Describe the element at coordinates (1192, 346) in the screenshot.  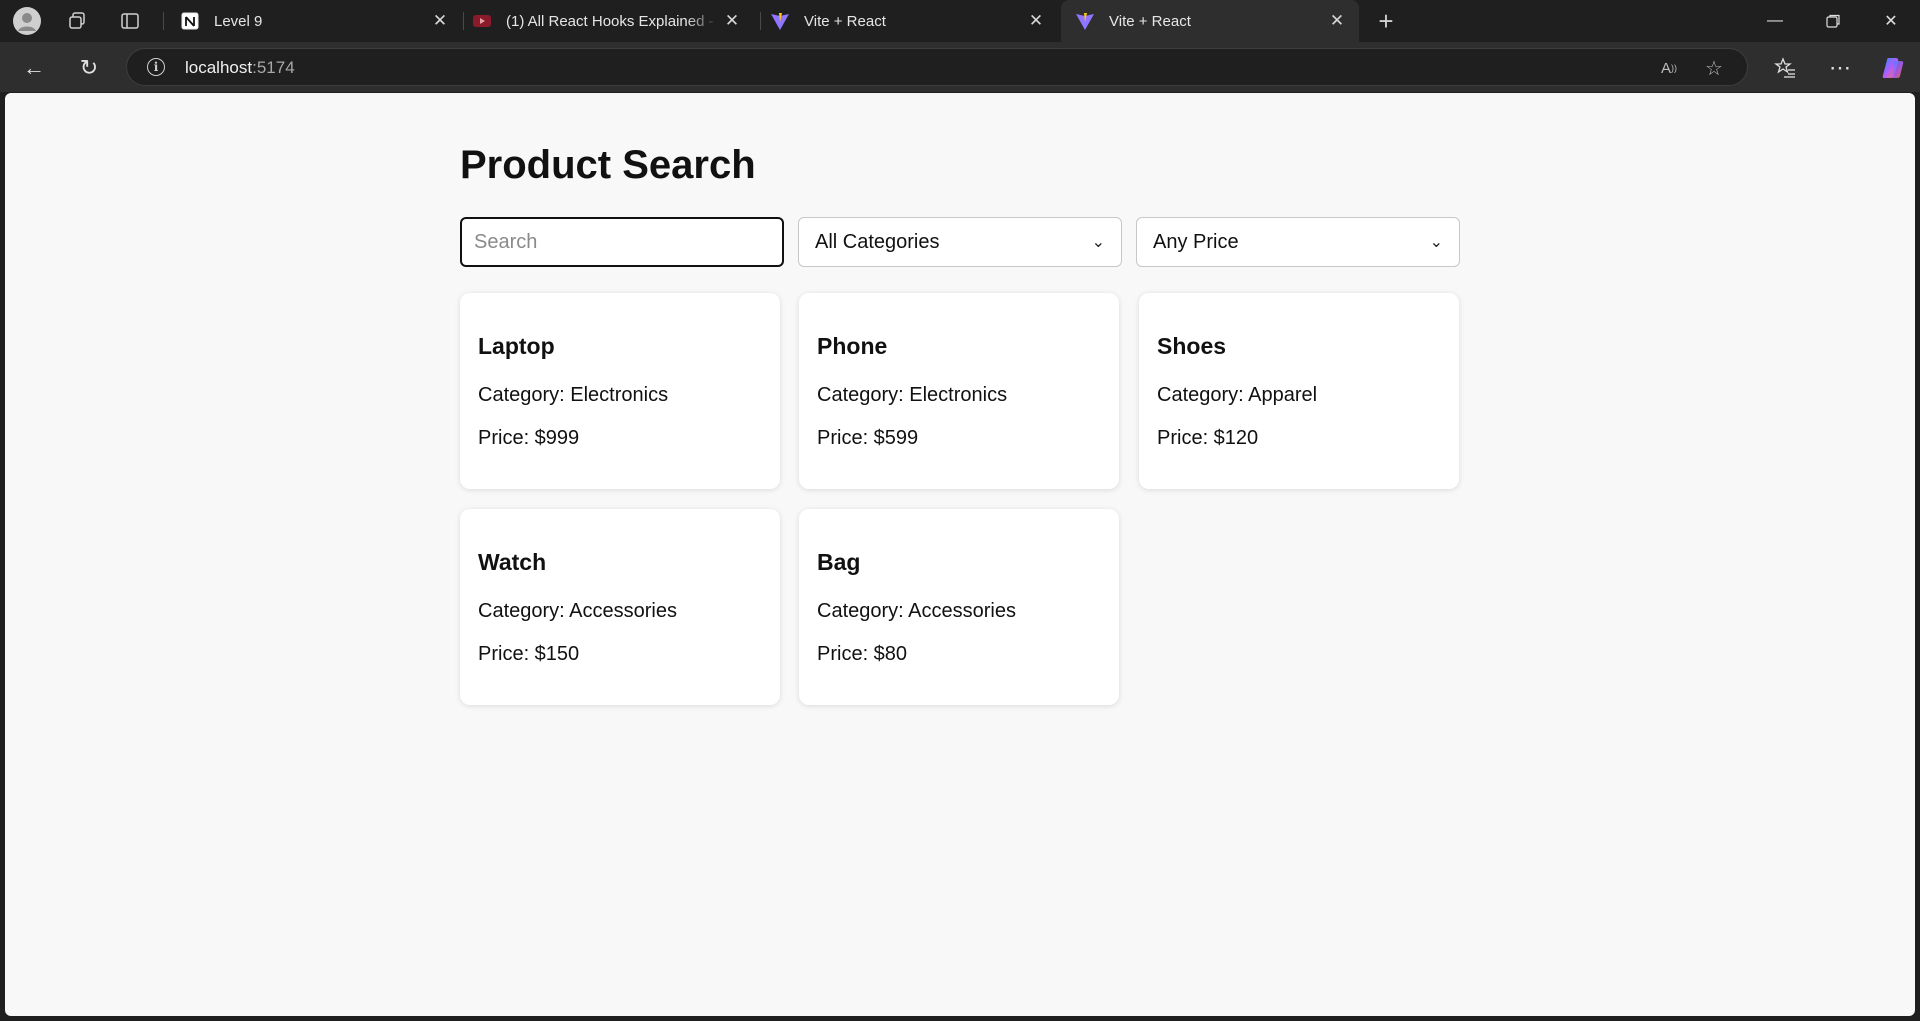
I see `product-name: Shoes` at that location.